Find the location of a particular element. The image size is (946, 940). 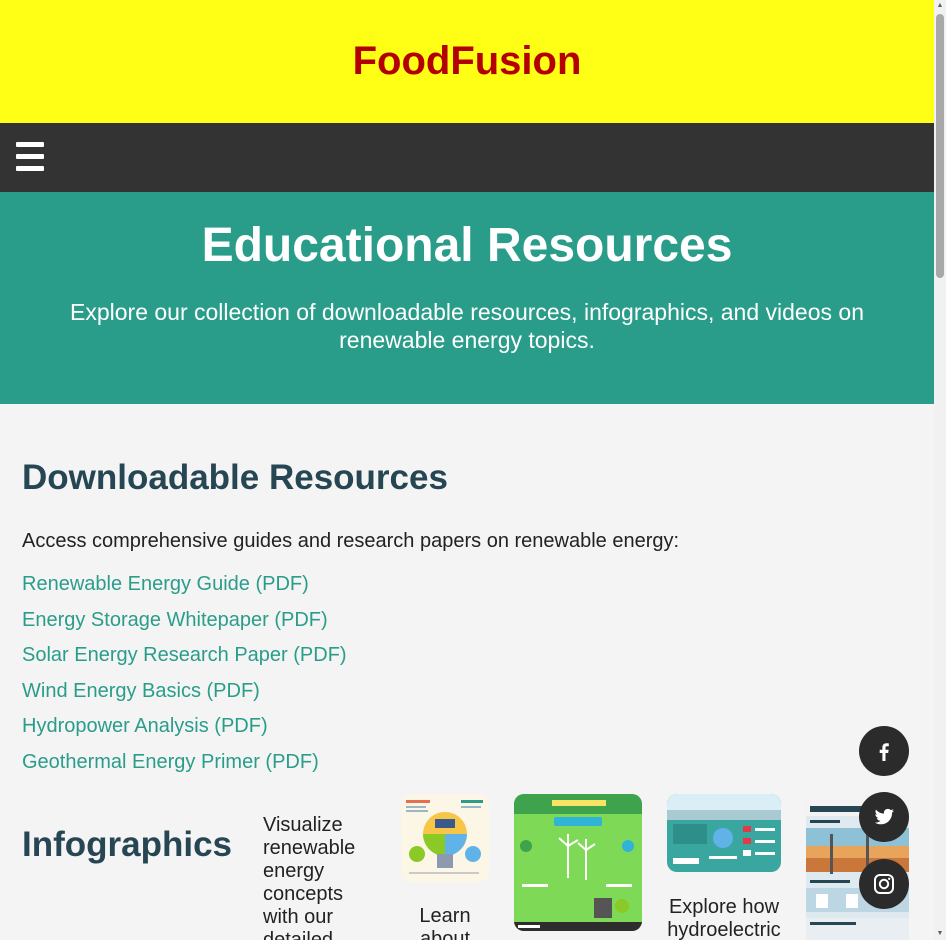

infographic-caption: Explore how hydroelectric is located at coordinates (724, 918).